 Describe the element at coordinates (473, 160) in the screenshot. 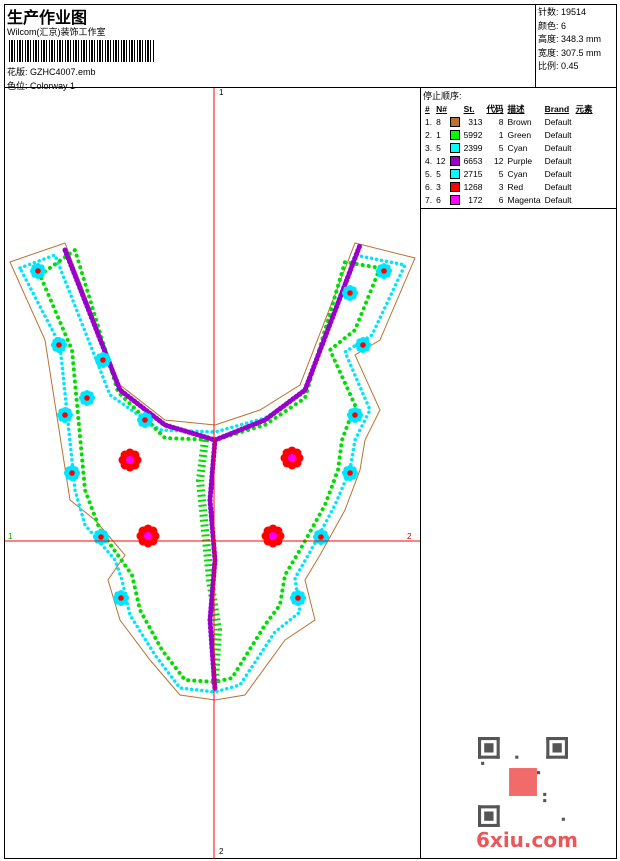

I see `stitch-count: 6653` at that location.